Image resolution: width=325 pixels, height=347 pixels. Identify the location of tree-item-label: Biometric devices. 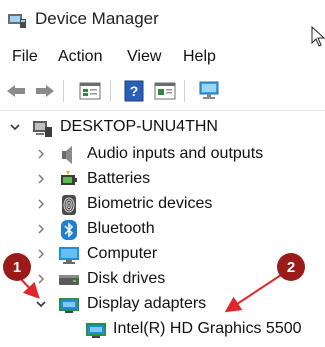
(150, 203).